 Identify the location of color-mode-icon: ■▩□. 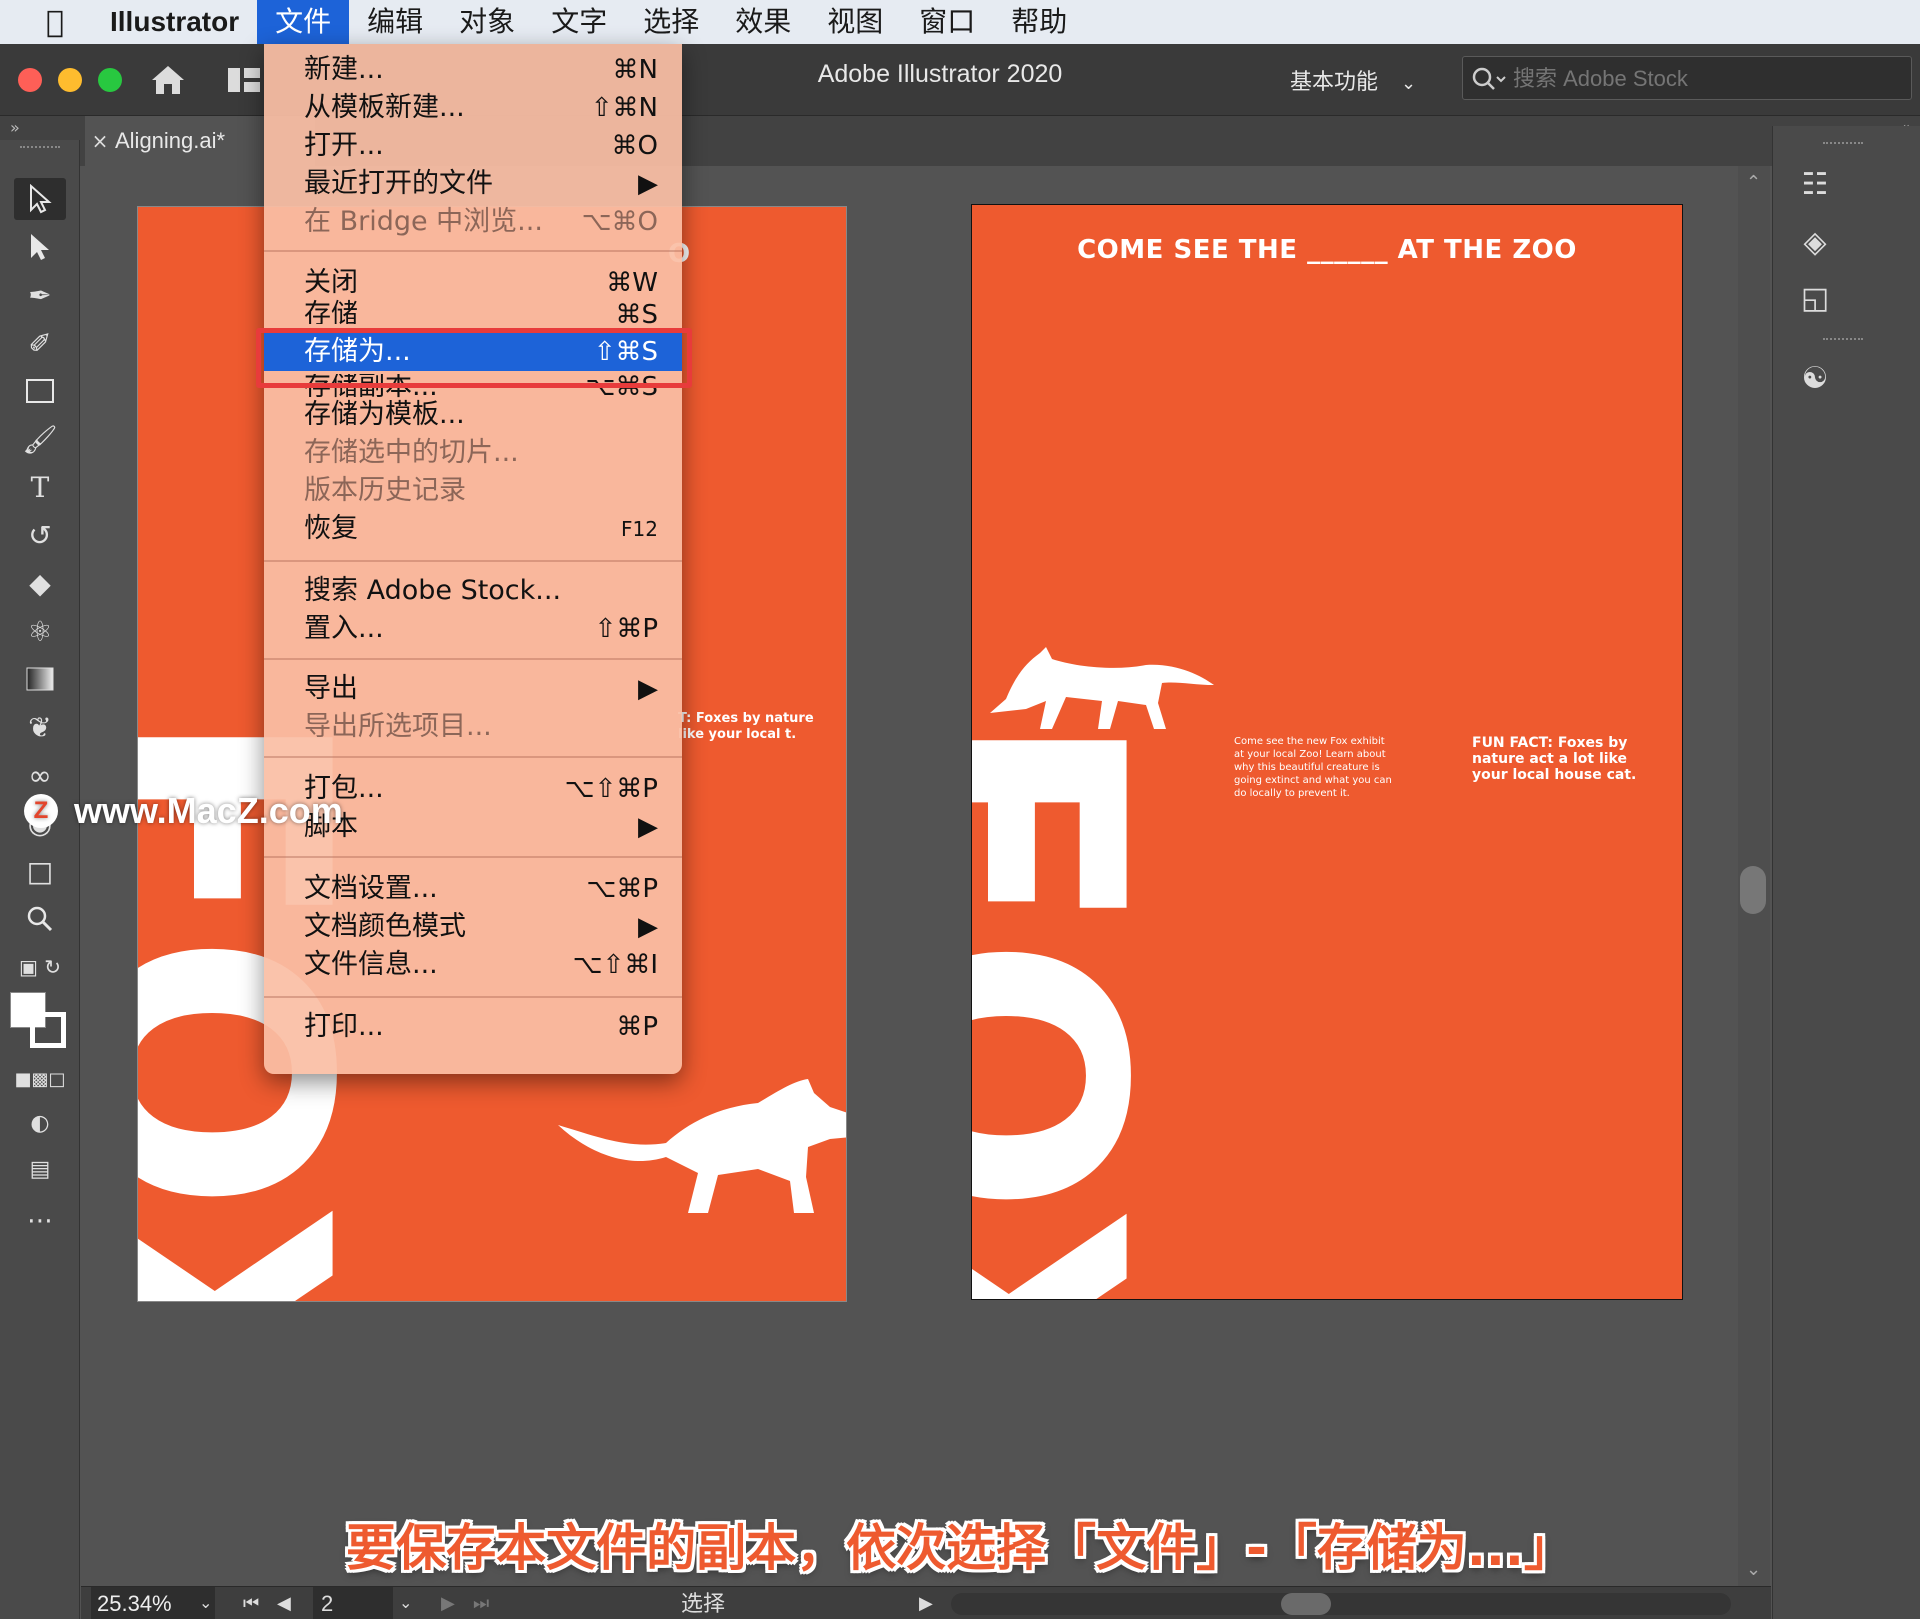
(40, 1079).